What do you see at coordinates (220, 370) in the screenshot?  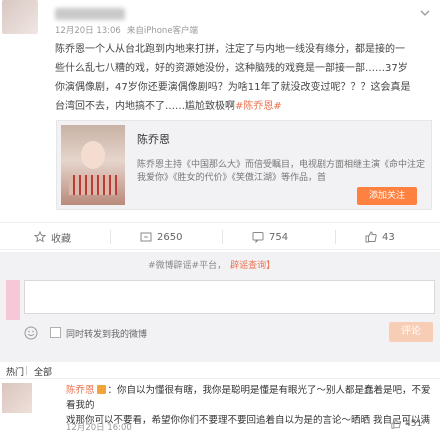 I see `comment-tabs: 热门 全部` at bounding box center [220, 370].